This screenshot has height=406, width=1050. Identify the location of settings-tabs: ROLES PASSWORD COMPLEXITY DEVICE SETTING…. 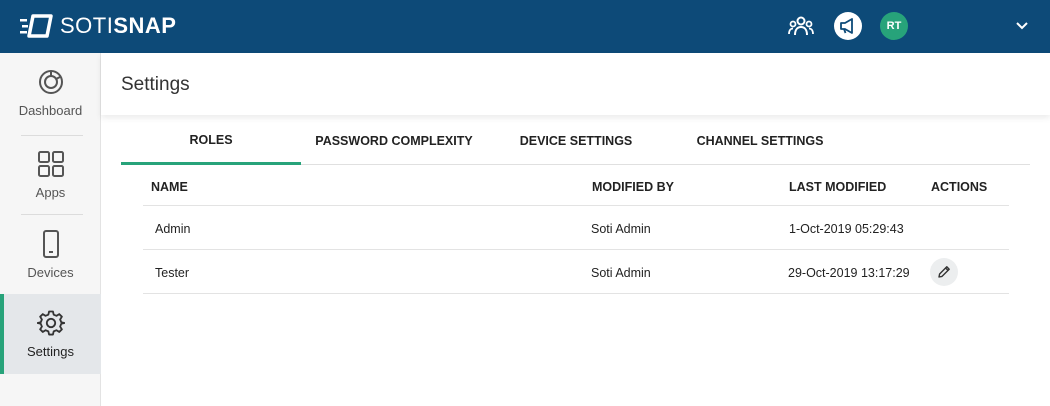
(575, 141).